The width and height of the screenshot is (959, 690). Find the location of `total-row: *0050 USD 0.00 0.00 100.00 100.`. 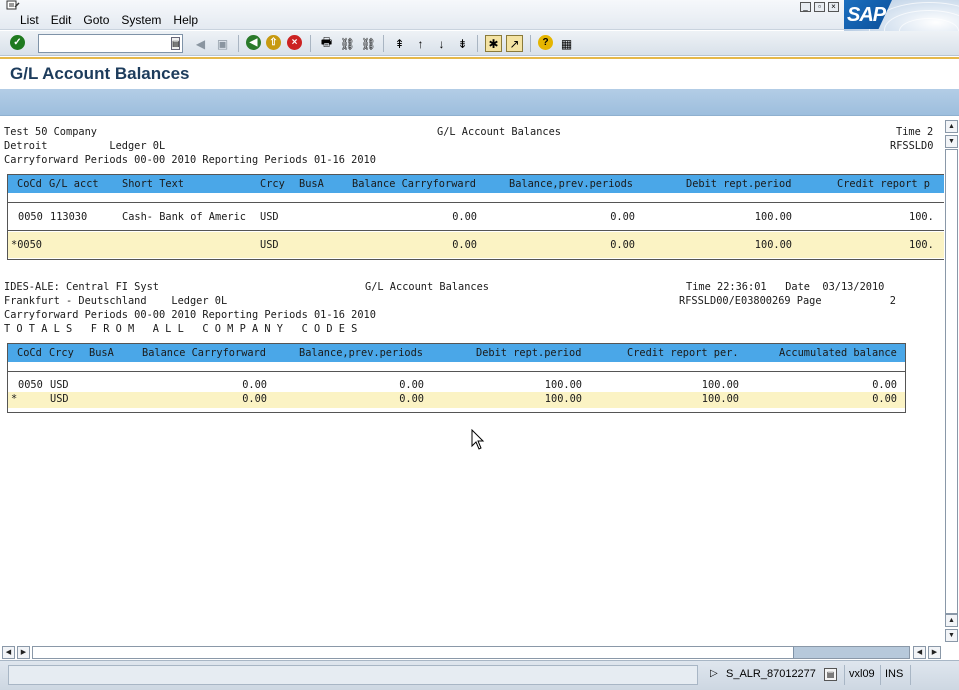

total-row: *0050 USD 0.00 0.00 100.00 100. is located at coordinates (476, 245).